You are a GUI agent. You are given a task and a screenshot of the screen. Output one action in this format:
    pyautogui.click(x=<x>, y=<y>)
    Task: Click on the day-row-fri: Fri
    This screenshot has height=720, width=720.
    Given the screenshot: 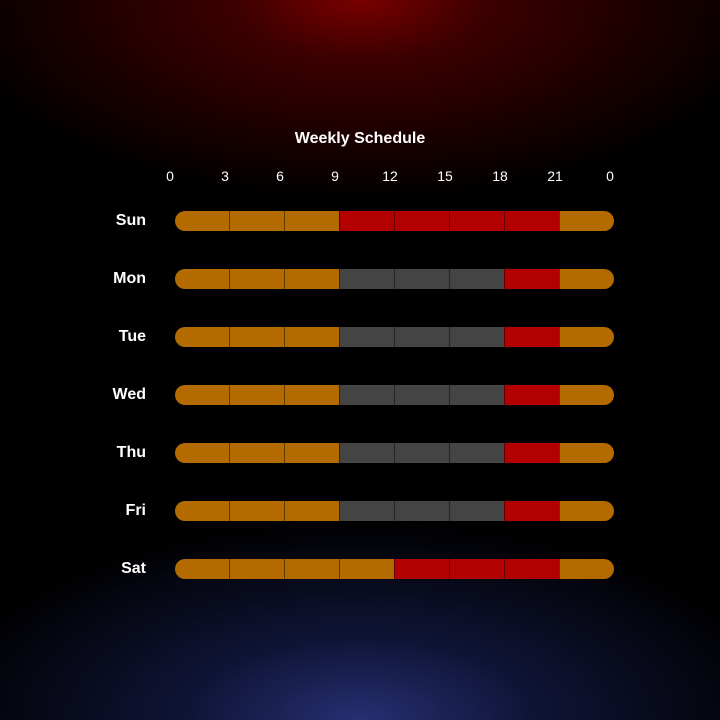 What is the action you would take?
    pyautogui.click(x=360, y=511)
    